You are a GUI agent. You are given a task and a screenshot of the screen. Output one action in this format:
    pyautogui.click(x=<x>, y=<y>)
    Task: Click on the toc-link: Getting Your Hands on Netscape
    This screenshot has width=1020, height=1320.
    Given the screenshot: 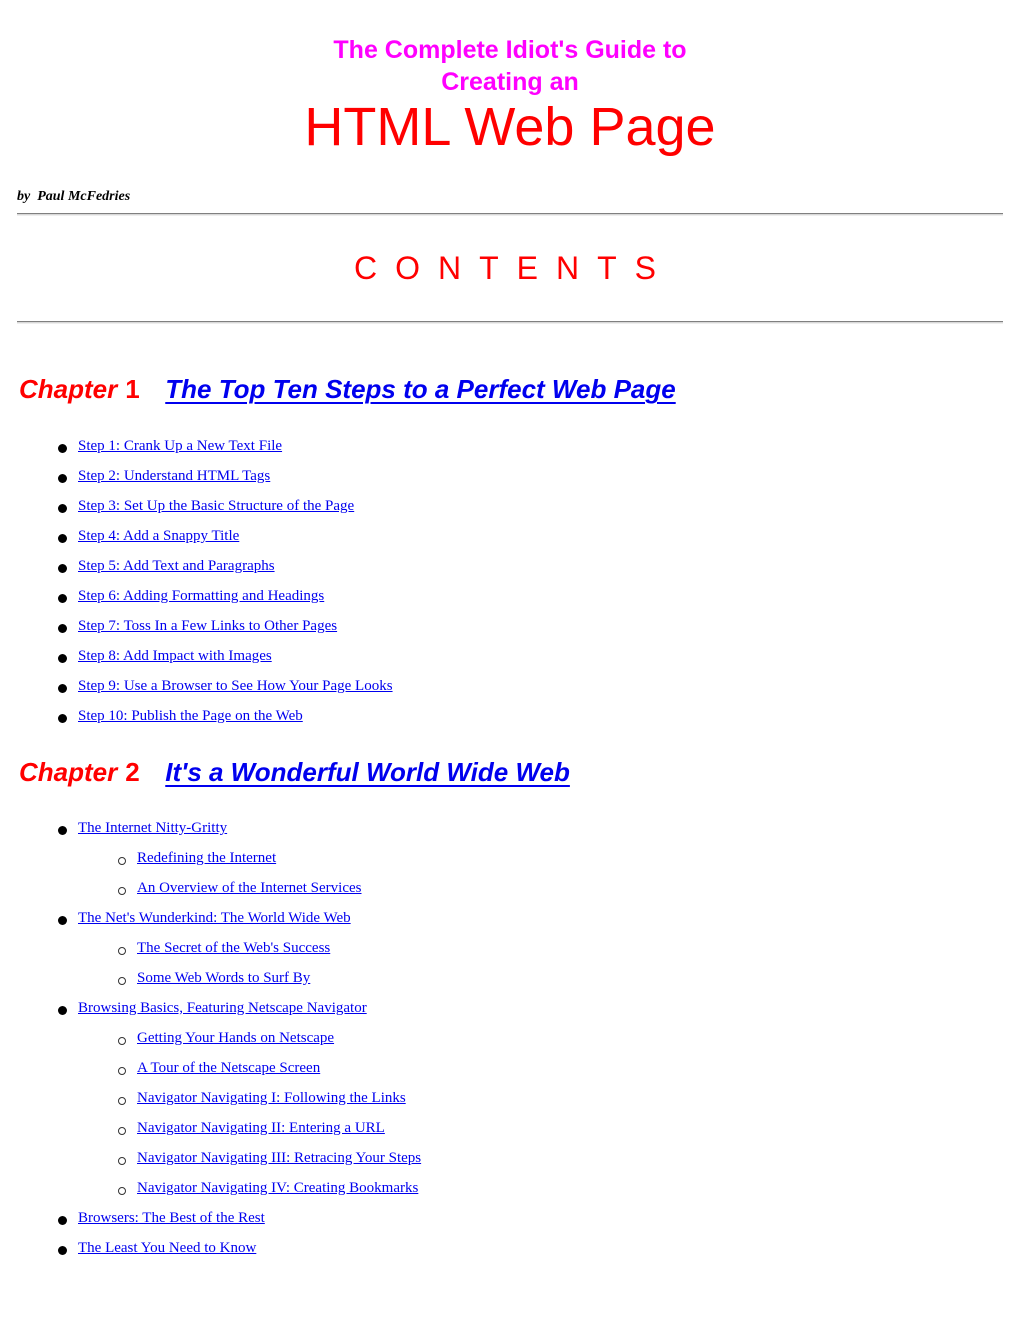 What is the action you would take?
    pyautogui.click(x=235, y=1038)
    